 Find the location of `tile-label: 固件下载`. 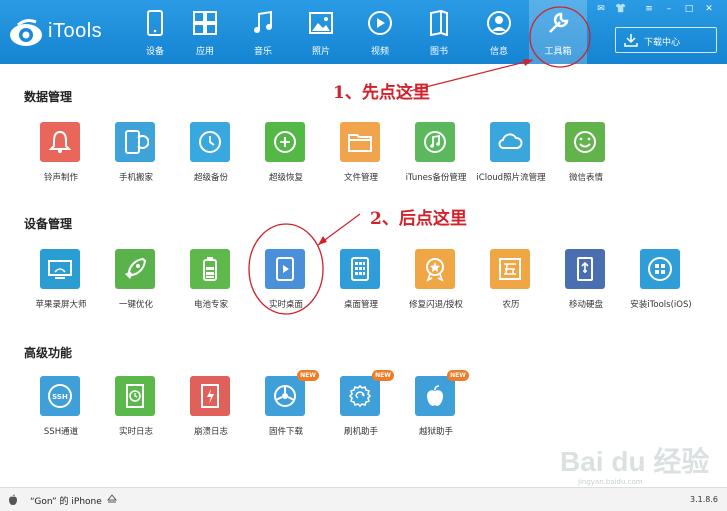

tile-label: 固件下载 is located at coordinates (285, 432).